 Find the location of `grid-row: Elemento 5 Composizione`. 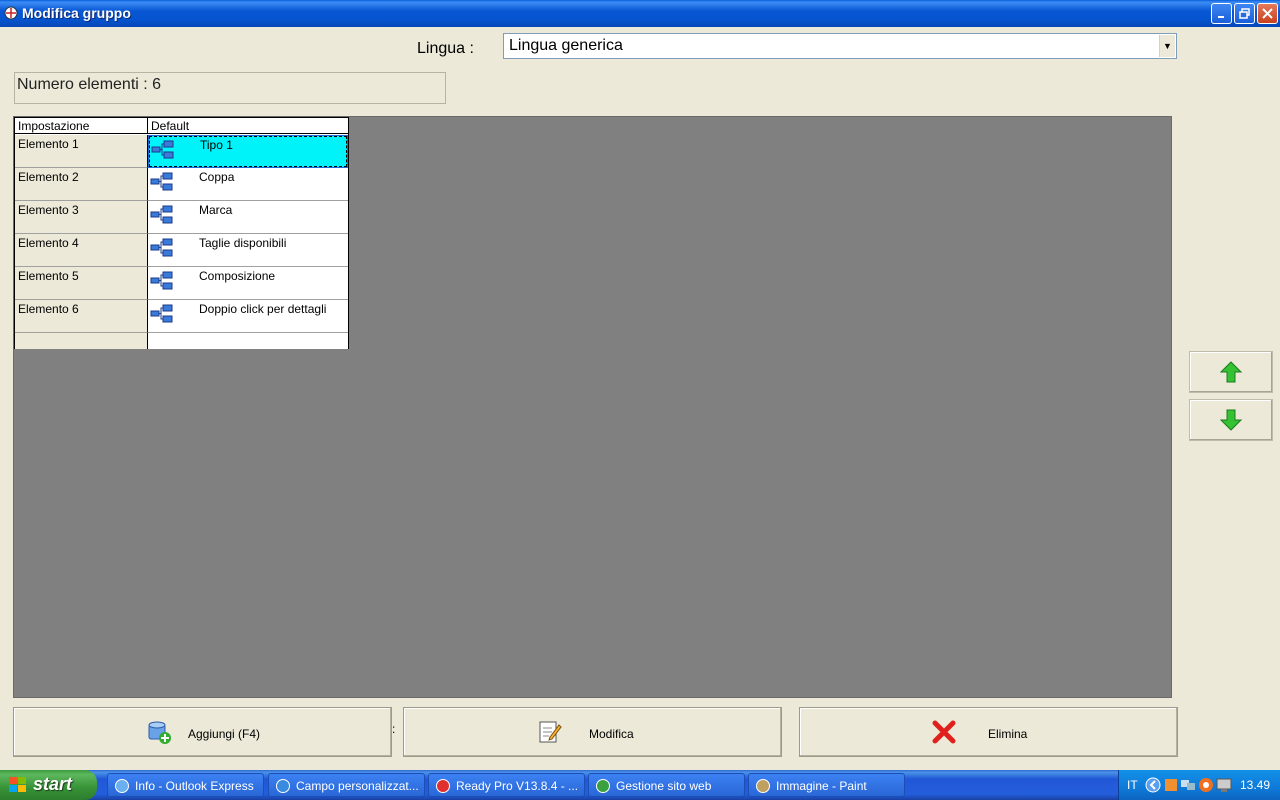

grid-row: Elemento 5 Composizione is located at coordinates (181, 283).